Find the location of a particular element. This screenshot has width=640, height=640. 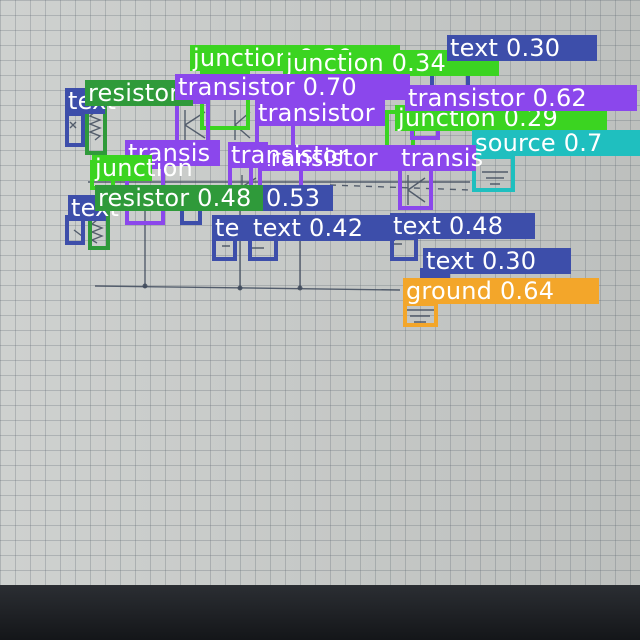

text-detection-label: text 0.42 is located at coordinates (322, 228).